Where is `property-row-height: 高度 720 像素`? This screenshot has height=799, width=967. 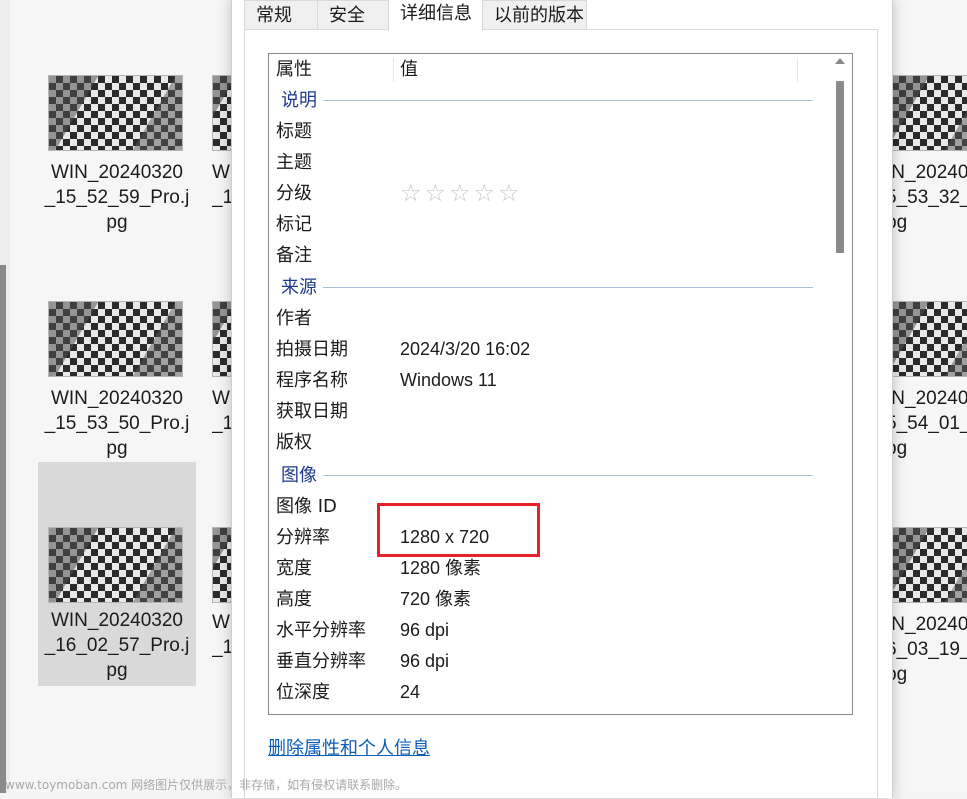
property-row-height: 高度 720 像素 is located at coordinates (549, 599).